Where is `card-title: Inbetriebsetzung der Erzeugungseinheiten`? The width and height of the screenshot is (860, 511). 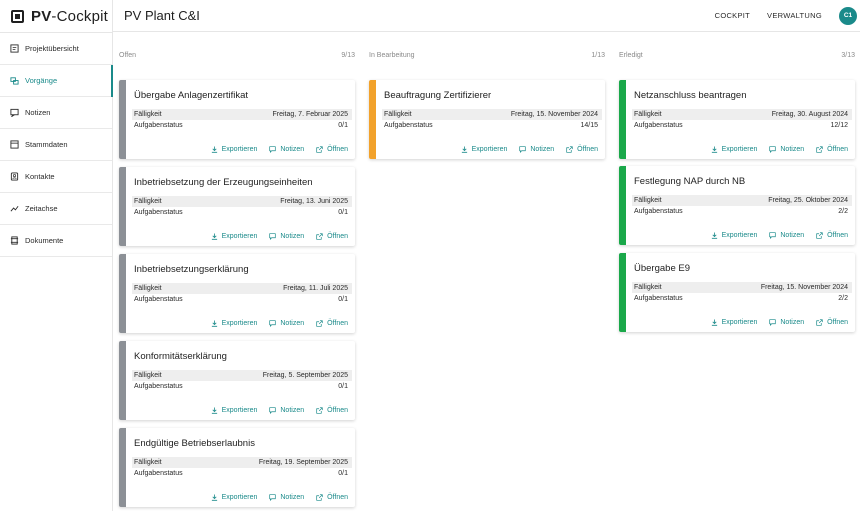 card-title: Inbetriebsetzung der Erzeugungseinheiten is located at coordinates (223, 182).